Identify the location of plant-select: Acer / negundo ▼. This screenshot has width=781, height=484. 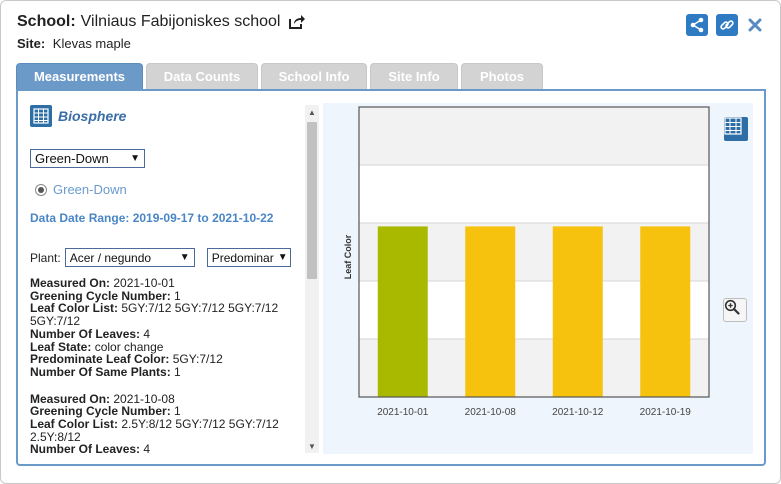
(129, 257).